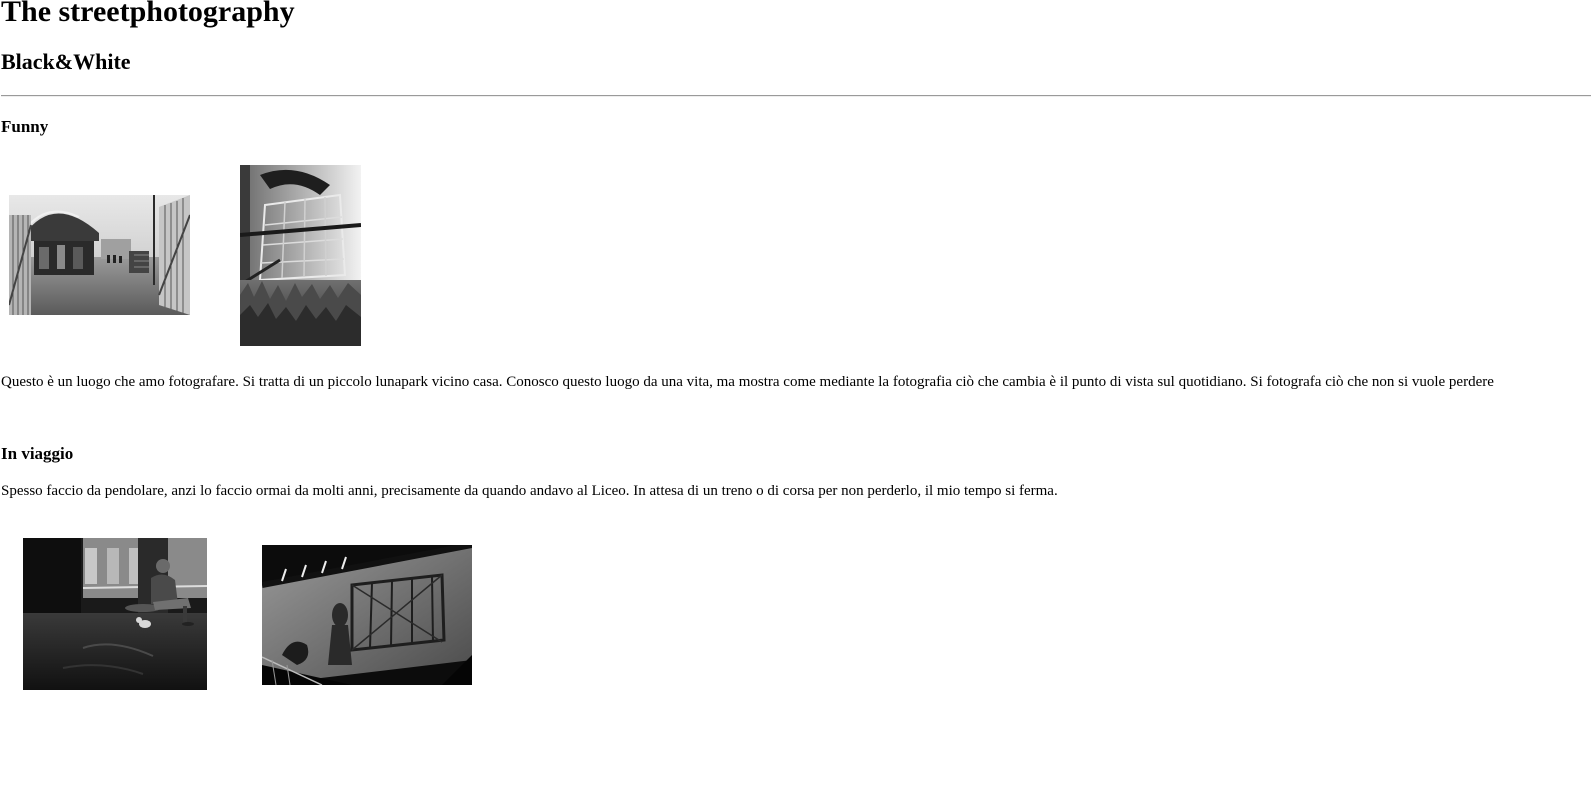 Image resolution: width=1591 pixels, height=805 pixels. What do you see at coordinates (148, 14) in the screenshot?
I see `site-title: The streetphotography` at bounding box center [148, 14].